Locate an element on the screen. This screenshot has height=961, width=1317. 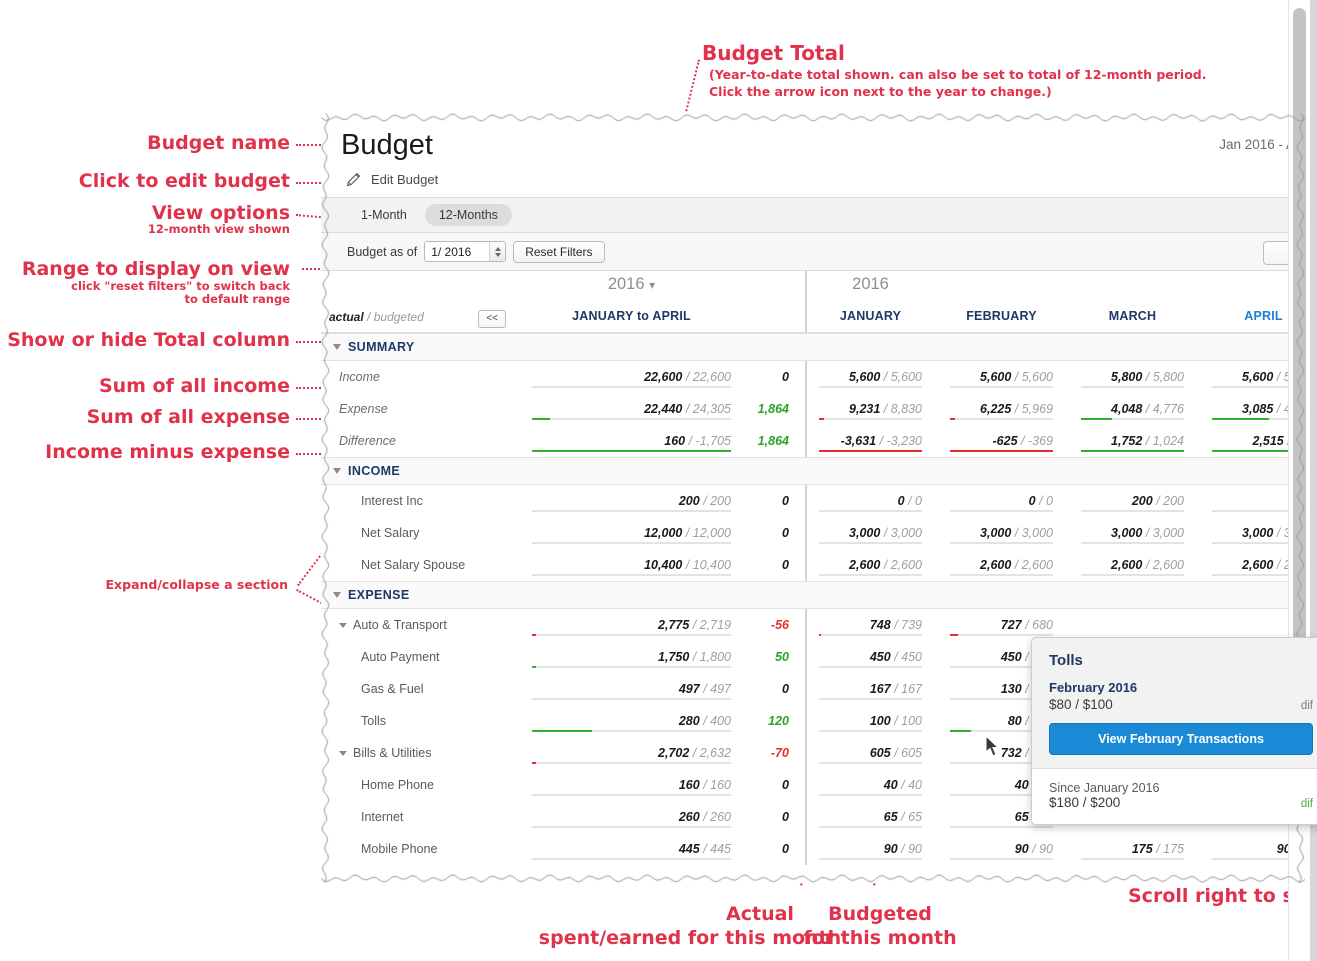
month-cell-january: 40 / 40 is located at coordinates (870, 785).